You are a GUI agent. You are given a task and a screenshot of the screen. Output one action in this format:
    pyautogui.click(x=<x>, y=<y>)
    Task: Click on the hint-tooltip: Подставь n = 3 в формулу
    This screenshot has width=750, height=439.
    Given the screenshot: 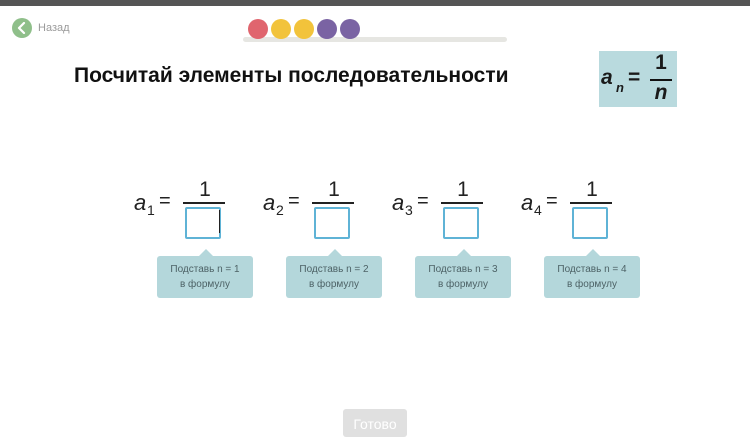 What is the action you would take?
    pyautogui.click(x=463, y=273)
    